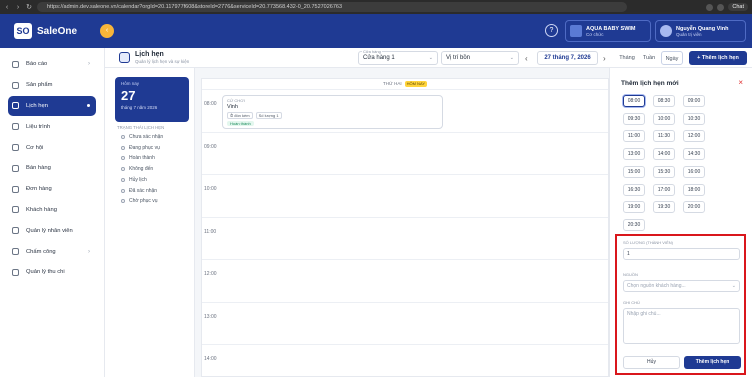  I want to click on location-select: Vị trí bồn ⌄, so click(480, 58).